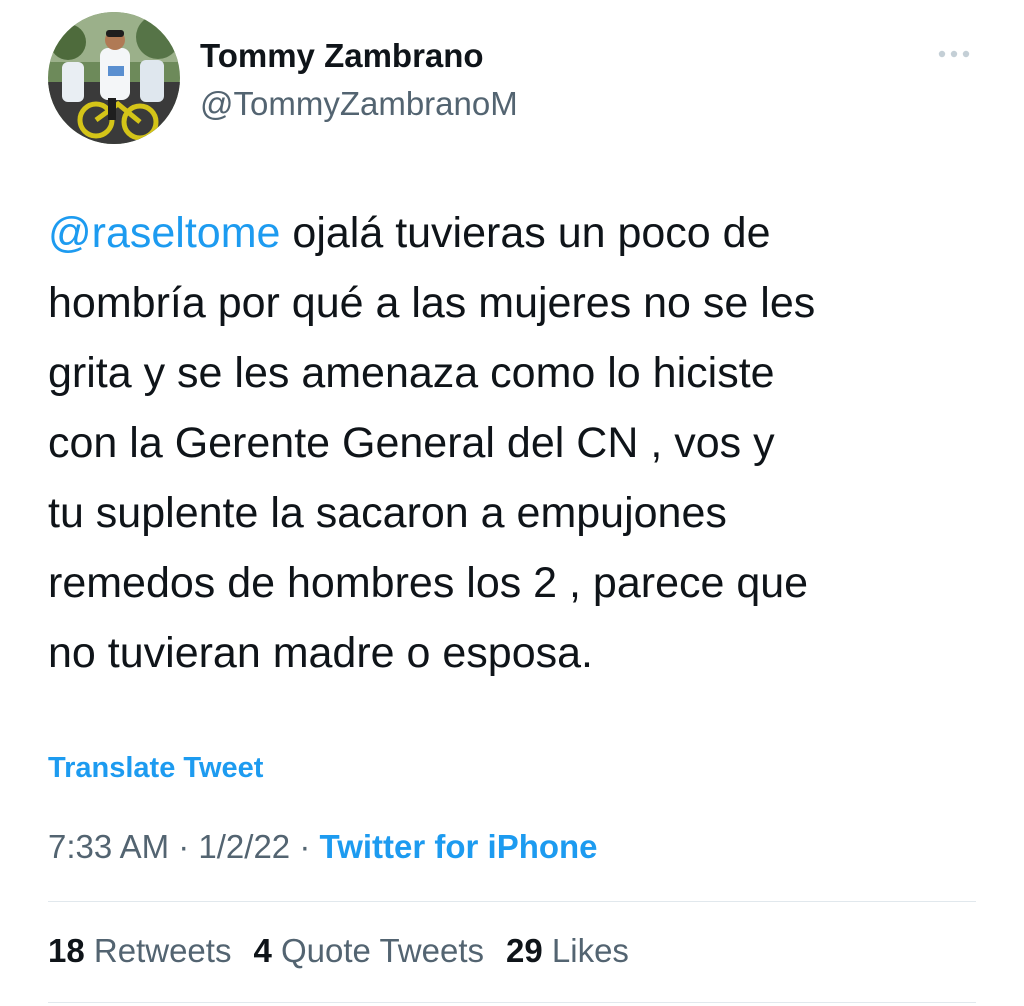 This screenshot has width=1024, height=1006. I want to click on ellipsis-icon, so click(954, 54).